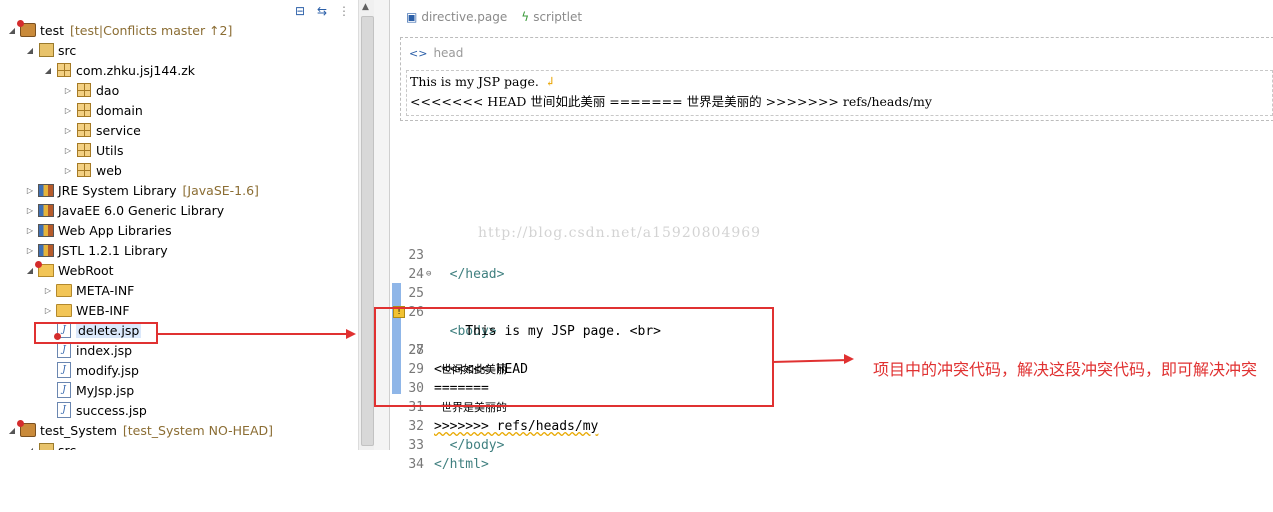  I want to click on watermark: http://blog.csdn.net/a15920804969, so click(620, 233).